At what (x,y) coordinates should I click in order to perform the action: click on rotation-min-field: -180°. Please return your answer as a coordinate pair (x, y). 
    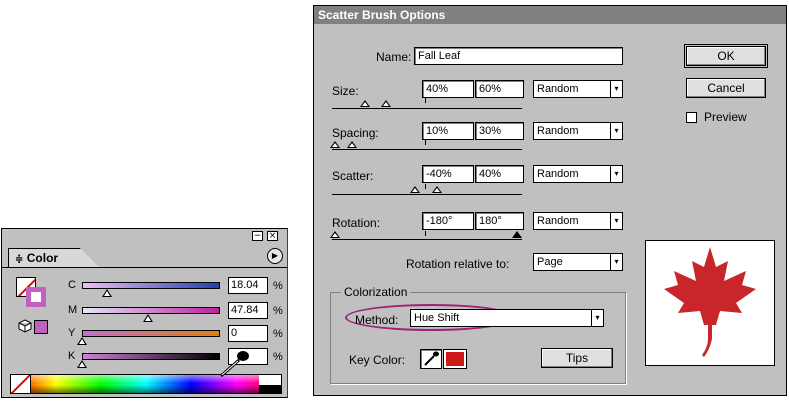
    Looking at the image, I should click on (448, 221).